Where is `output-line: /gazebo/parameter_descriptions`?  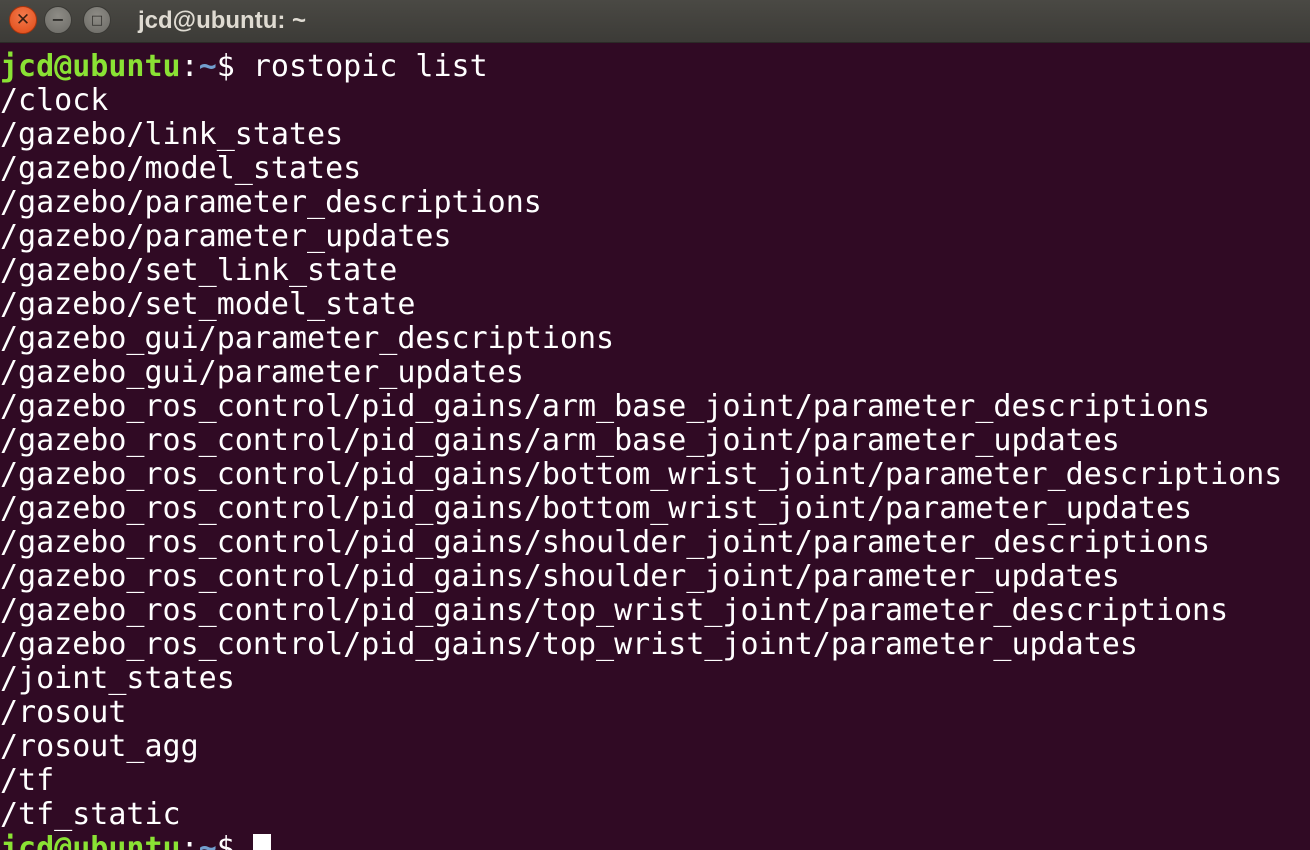
output-line: /gazebo/parameter_descriptions is located at coordinates (271, 202).